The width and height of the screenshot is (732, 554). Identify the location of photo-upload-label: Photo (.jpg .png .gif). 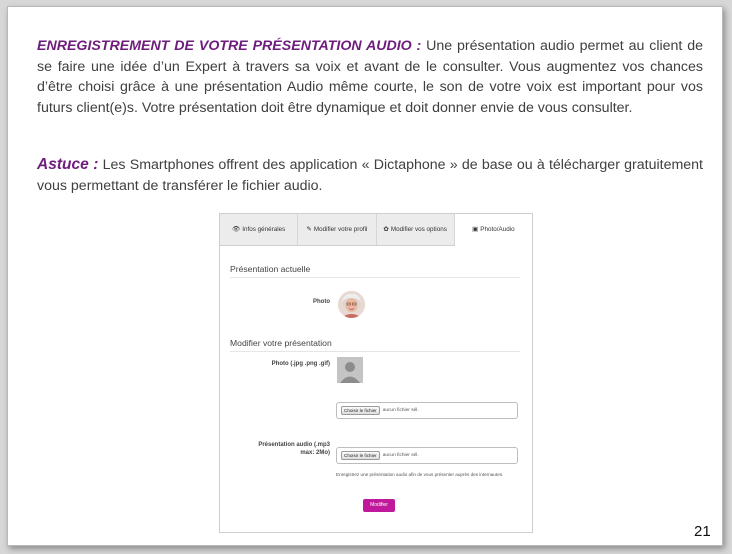
(300, 364).